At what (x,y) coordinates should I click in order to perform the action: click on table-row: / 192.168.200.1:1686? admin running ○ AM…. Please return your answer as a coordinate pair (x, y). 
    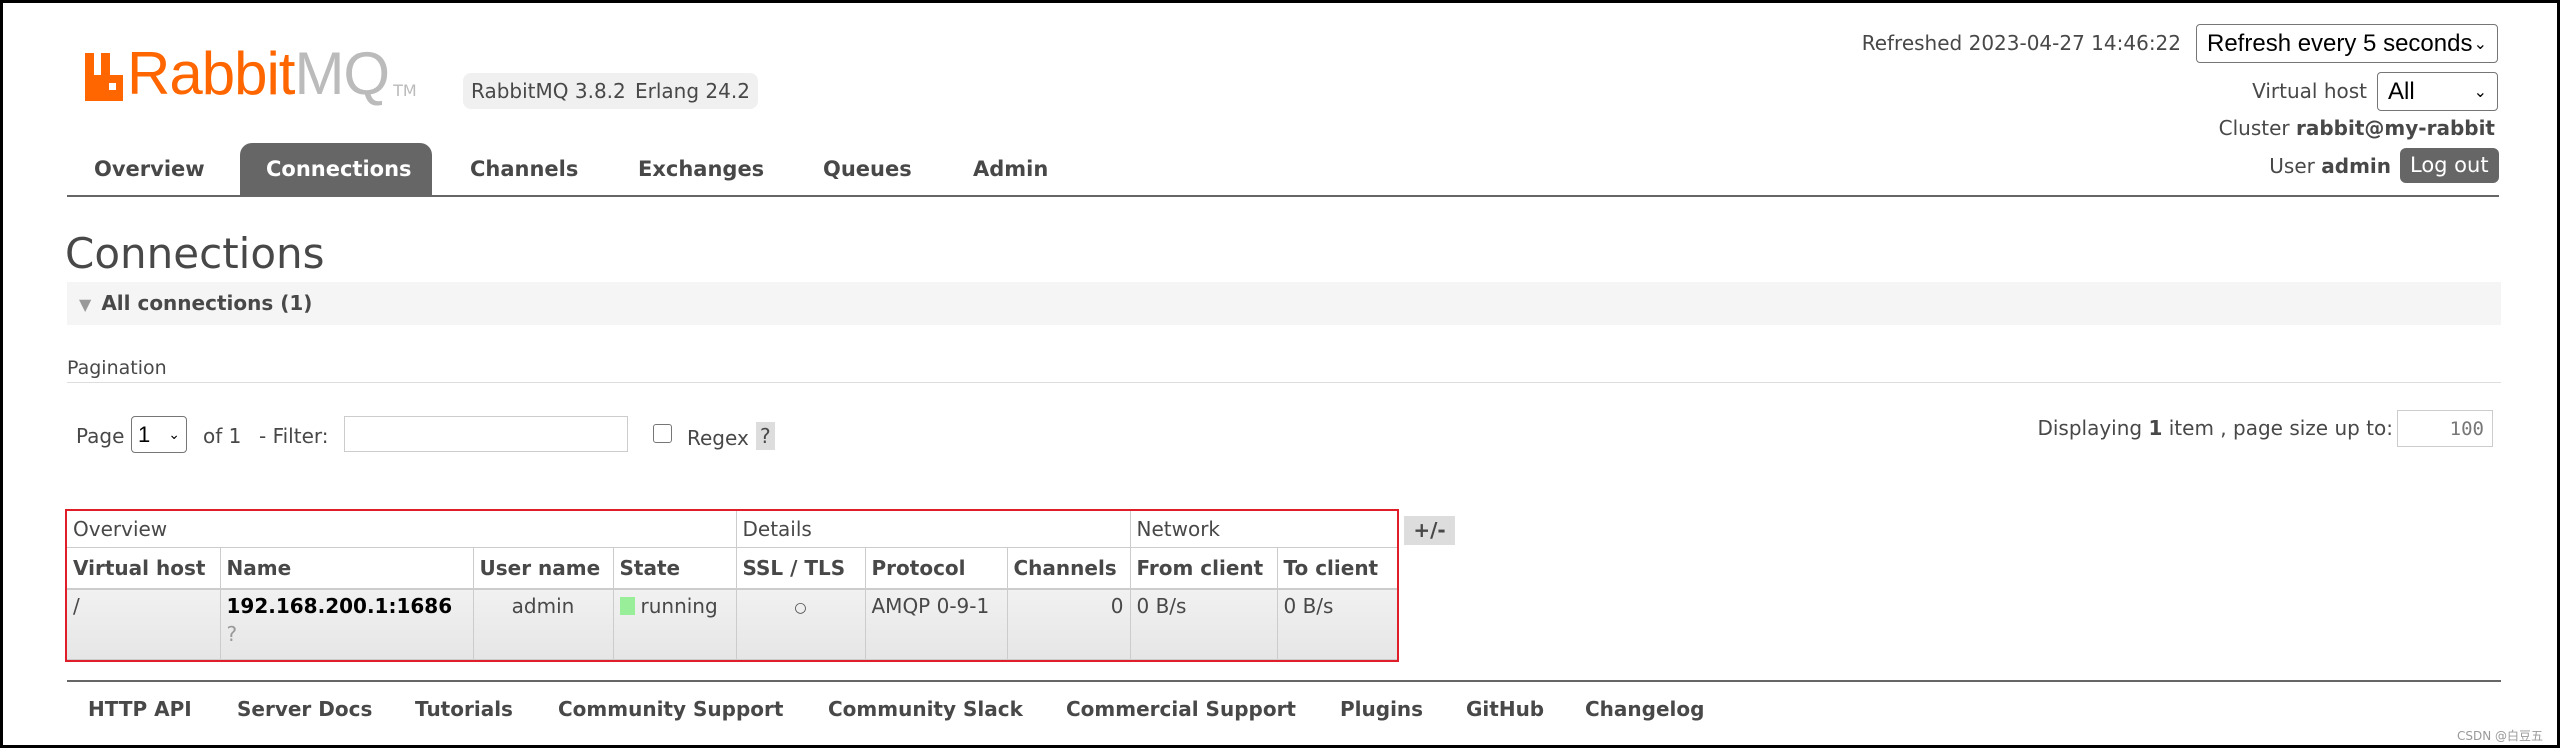
    Looking at the image, I should click on (732, 624).